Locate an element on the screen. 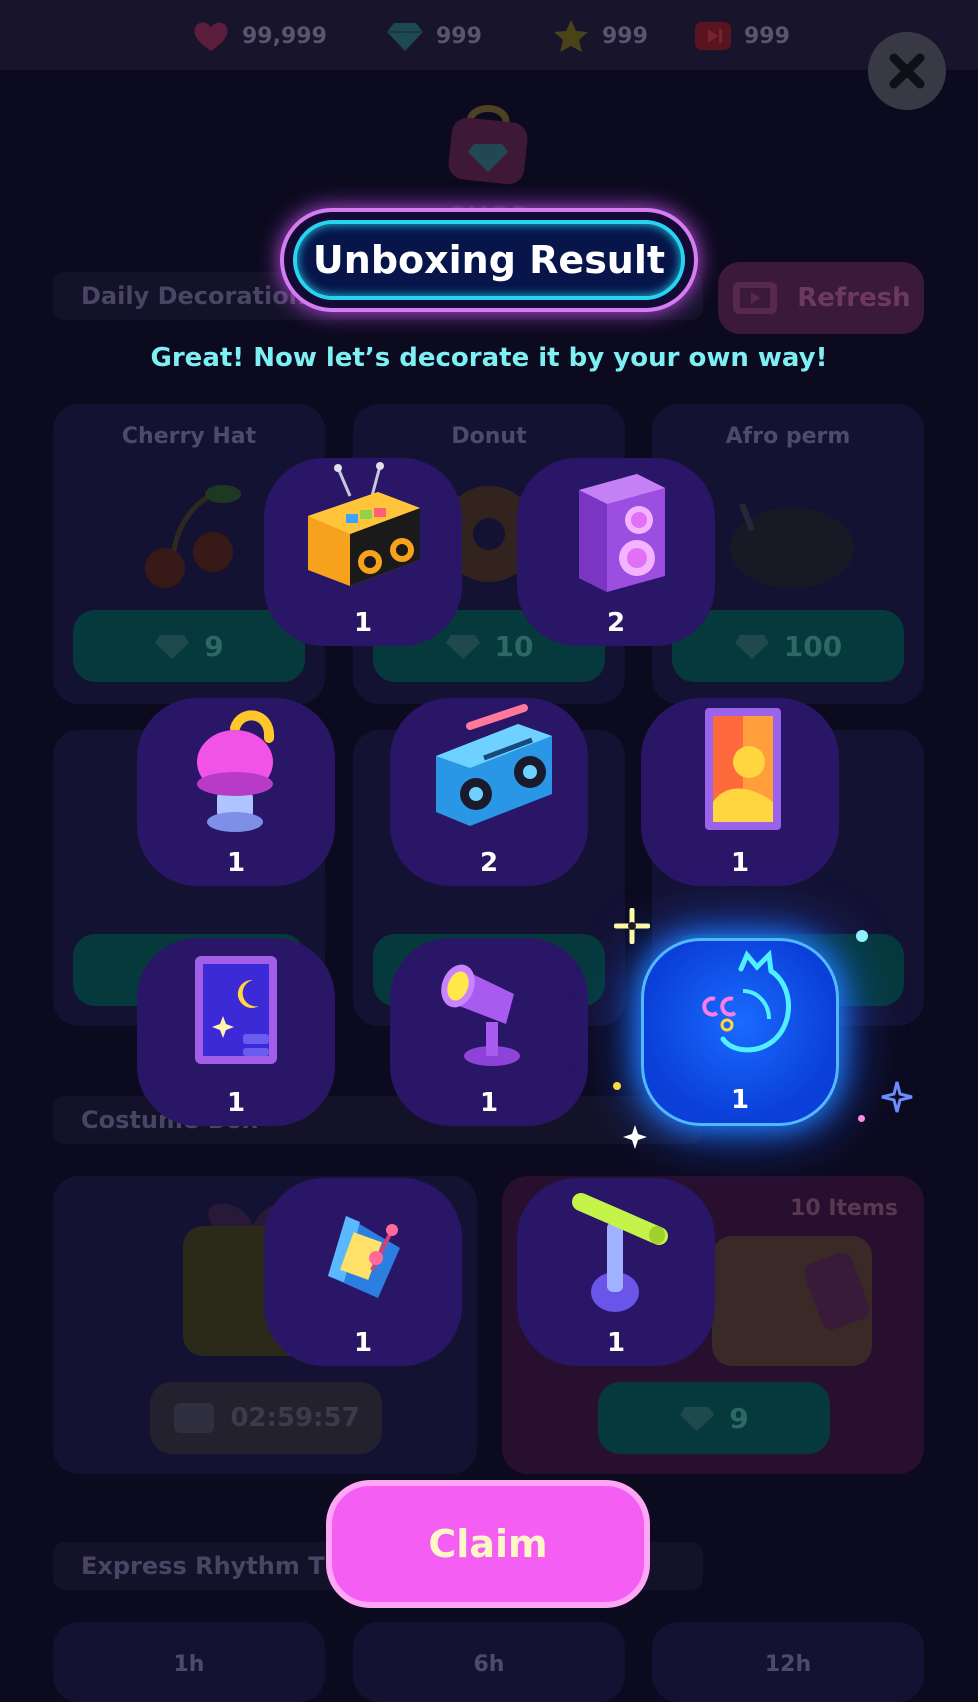 The height and width of the screenshot is (1702, 978). metronome-icon is located at coordinates (364, 1257).